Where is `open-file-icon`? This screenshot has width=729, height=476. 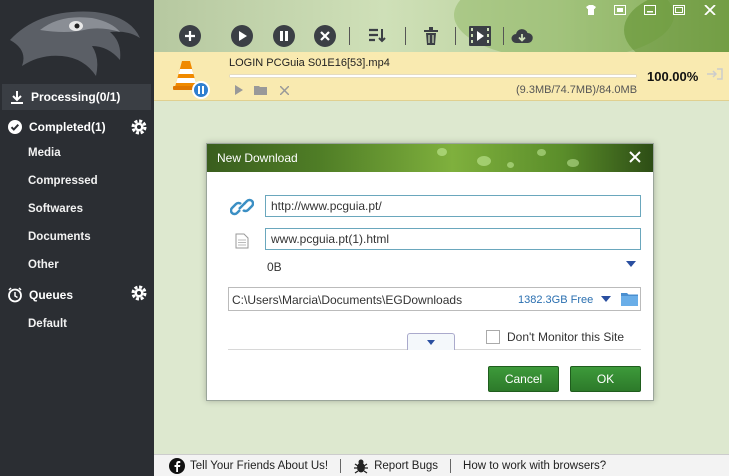 open-file-icon is located at coordinates (715, 74).